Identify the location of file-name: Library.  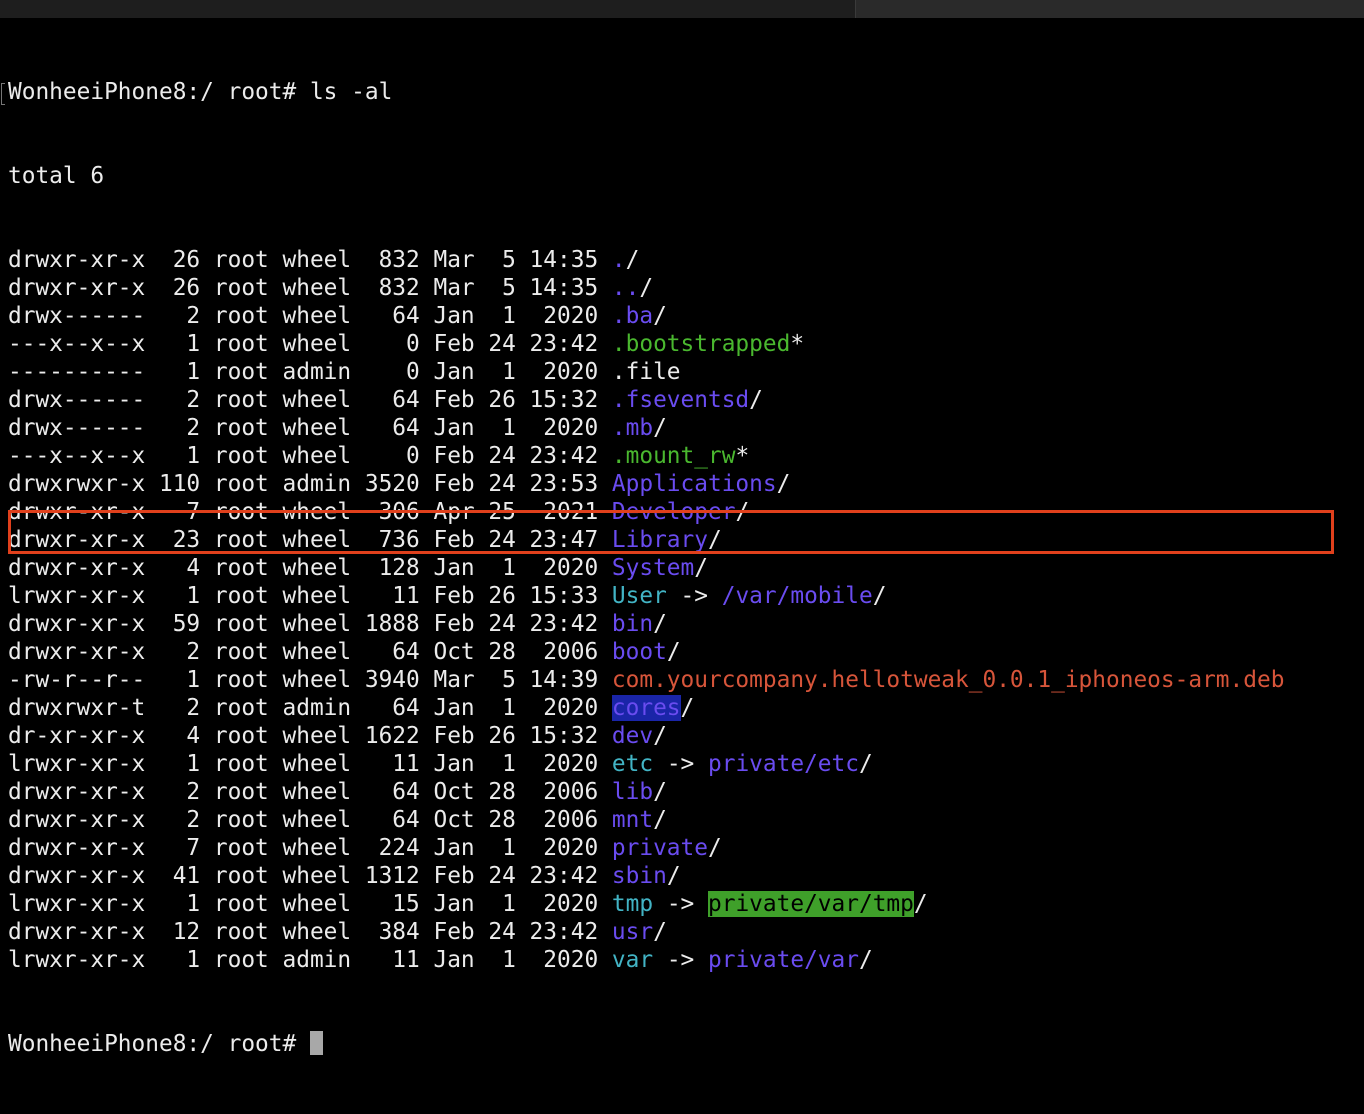
(660, 540).